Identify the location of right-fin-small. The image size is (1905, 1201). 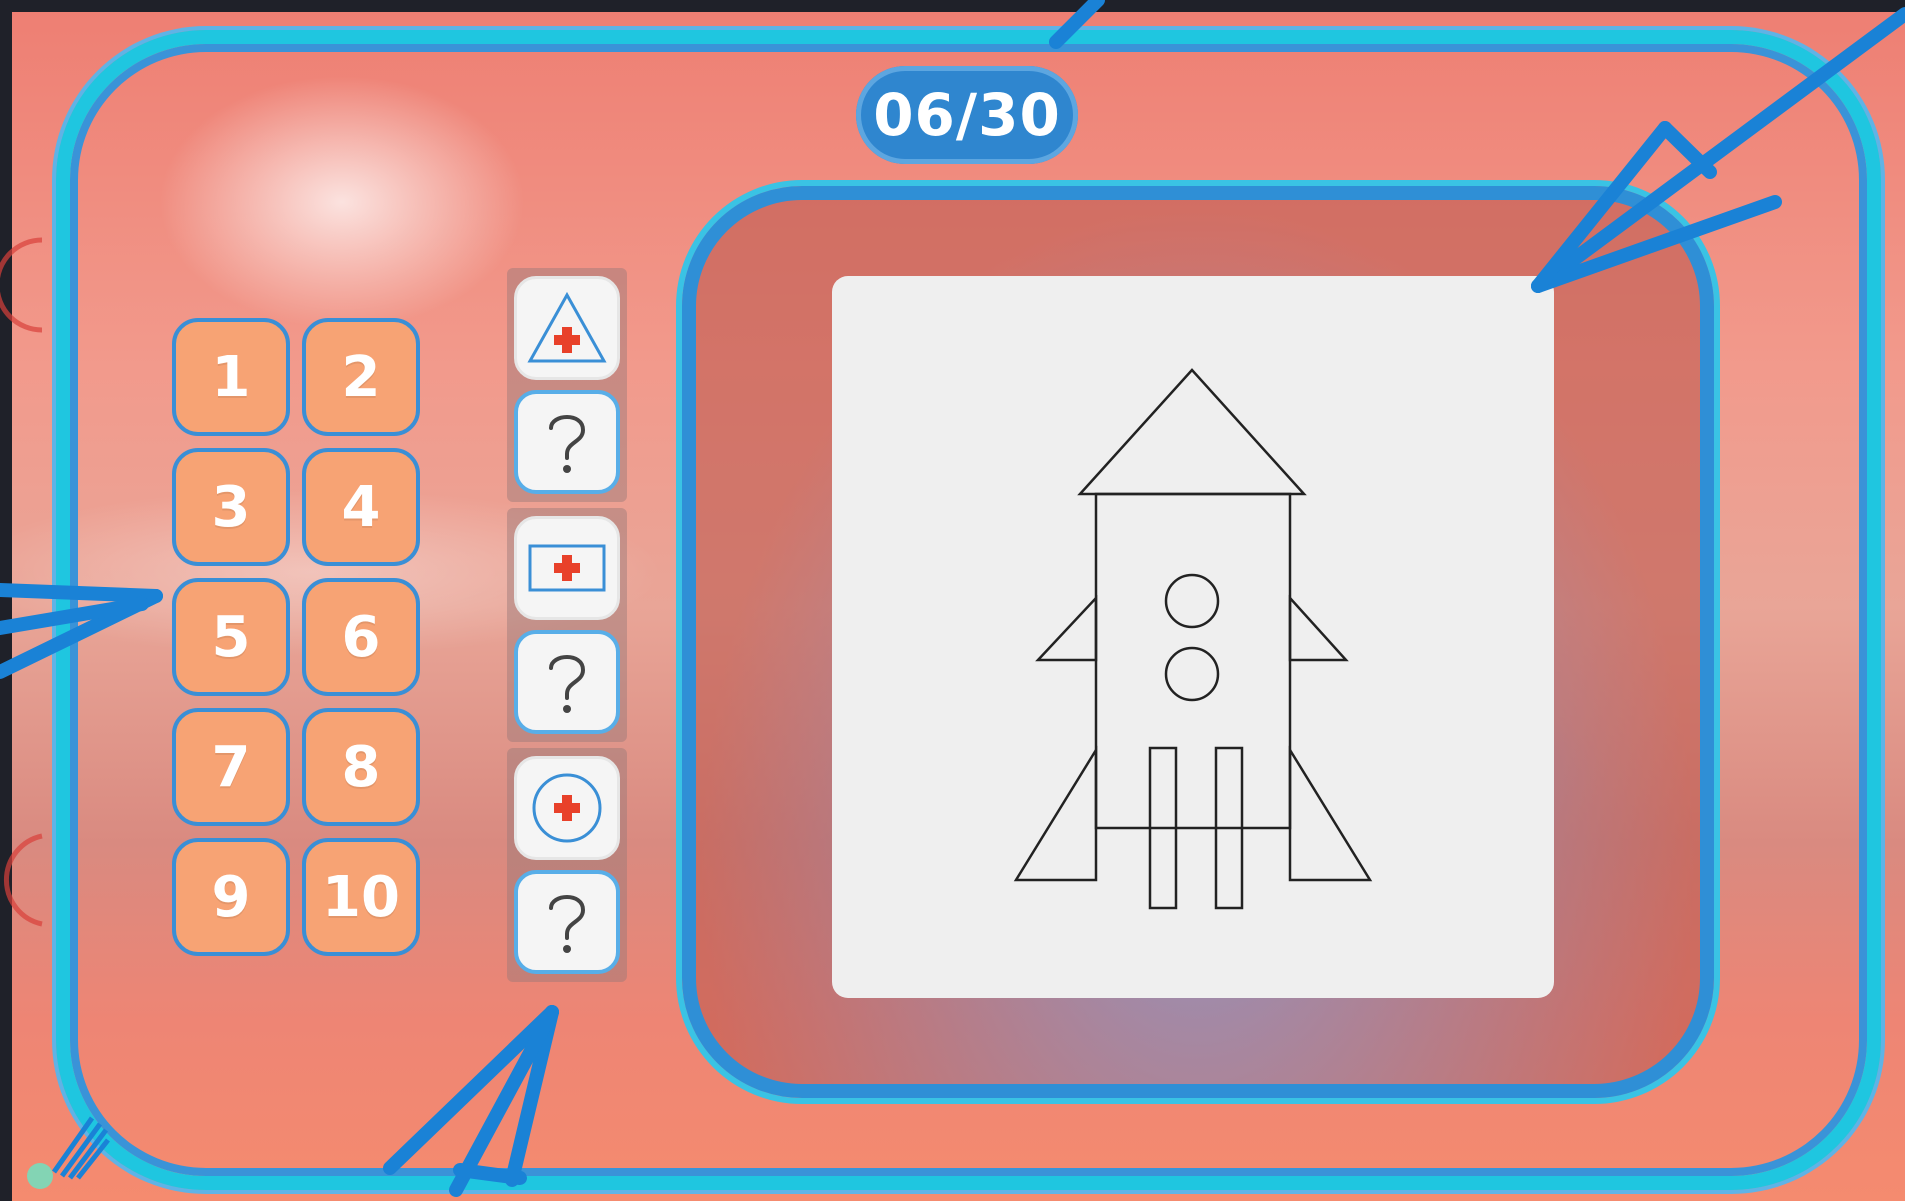
(1318, 628).